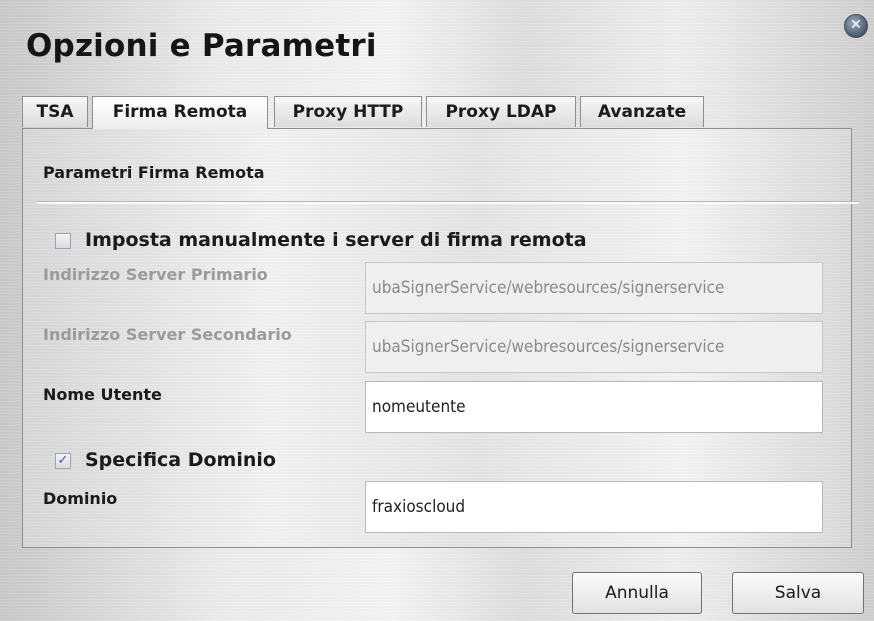 This screenshot has width=874, height=621. Describe the element at coordinates (154, 172) in the screenshot. I see `section-title: Parametri Firma Remota` at that location.